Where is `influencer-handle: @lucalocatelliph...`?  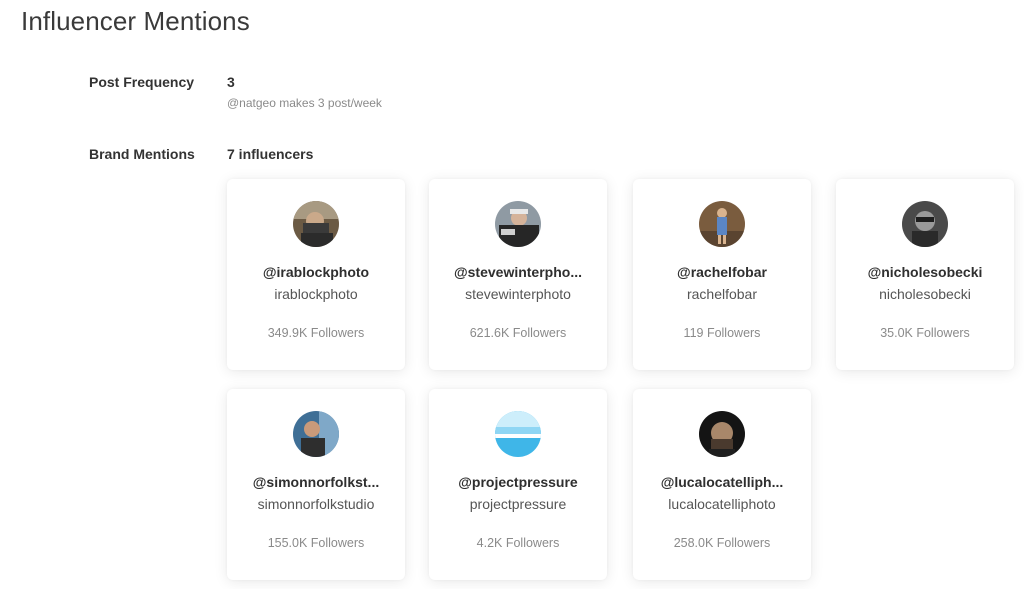 influencer-handle: @lucalocatelliph... is located at coordinates (722, 482).